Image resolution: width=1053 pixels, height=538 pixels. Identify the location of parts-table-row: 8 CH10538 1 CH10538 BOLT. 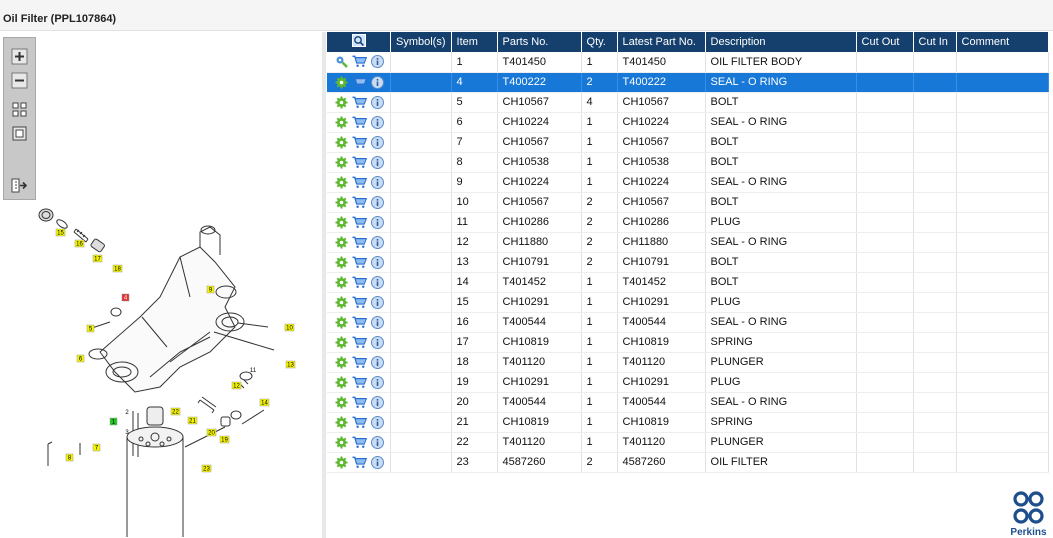
(688, 162).